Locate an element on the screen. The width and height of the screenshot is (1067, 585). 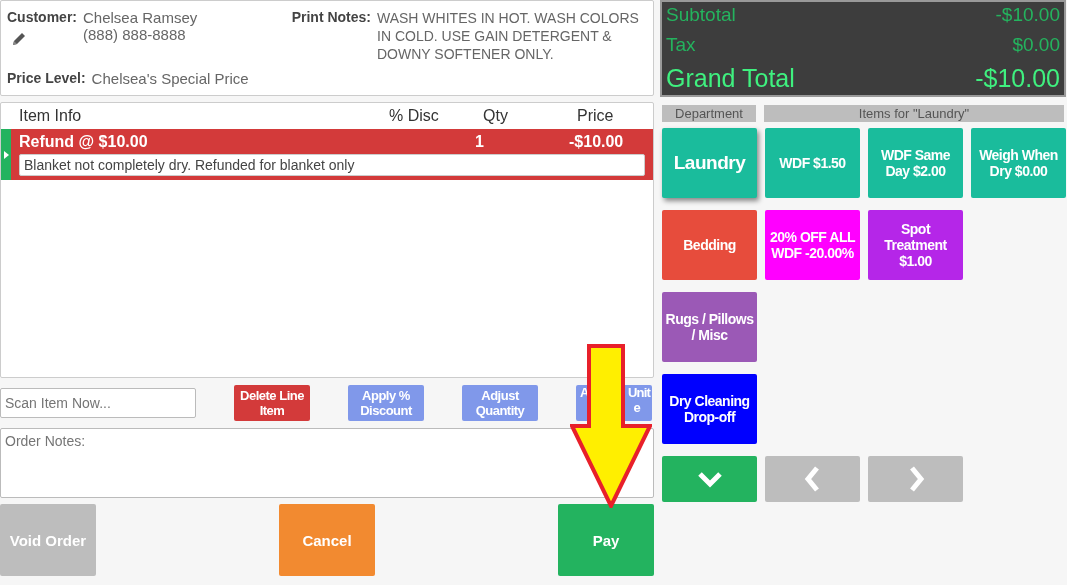
items-header: Items for "Laundry" is located at coordinates (914, 113).